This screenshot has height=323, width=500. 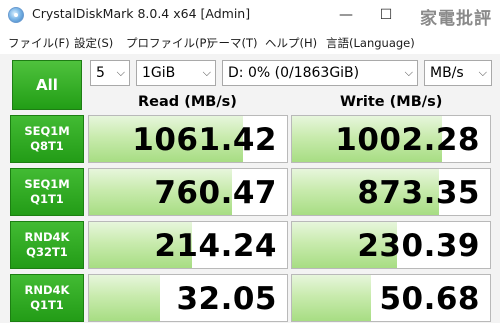 I want to click on crystaldiskmark-app-icon, so click(x=16, y=15).